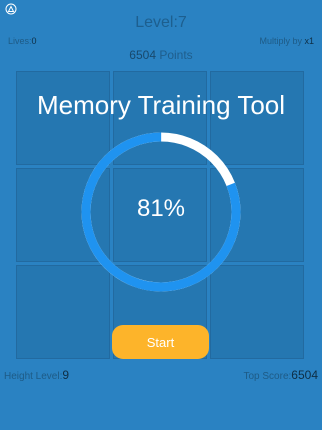 This screenshot has width=322, height=430. Describe the element at coordinates (304, 375) in the screenshot. I see `top-score-value: 6504` at that location.